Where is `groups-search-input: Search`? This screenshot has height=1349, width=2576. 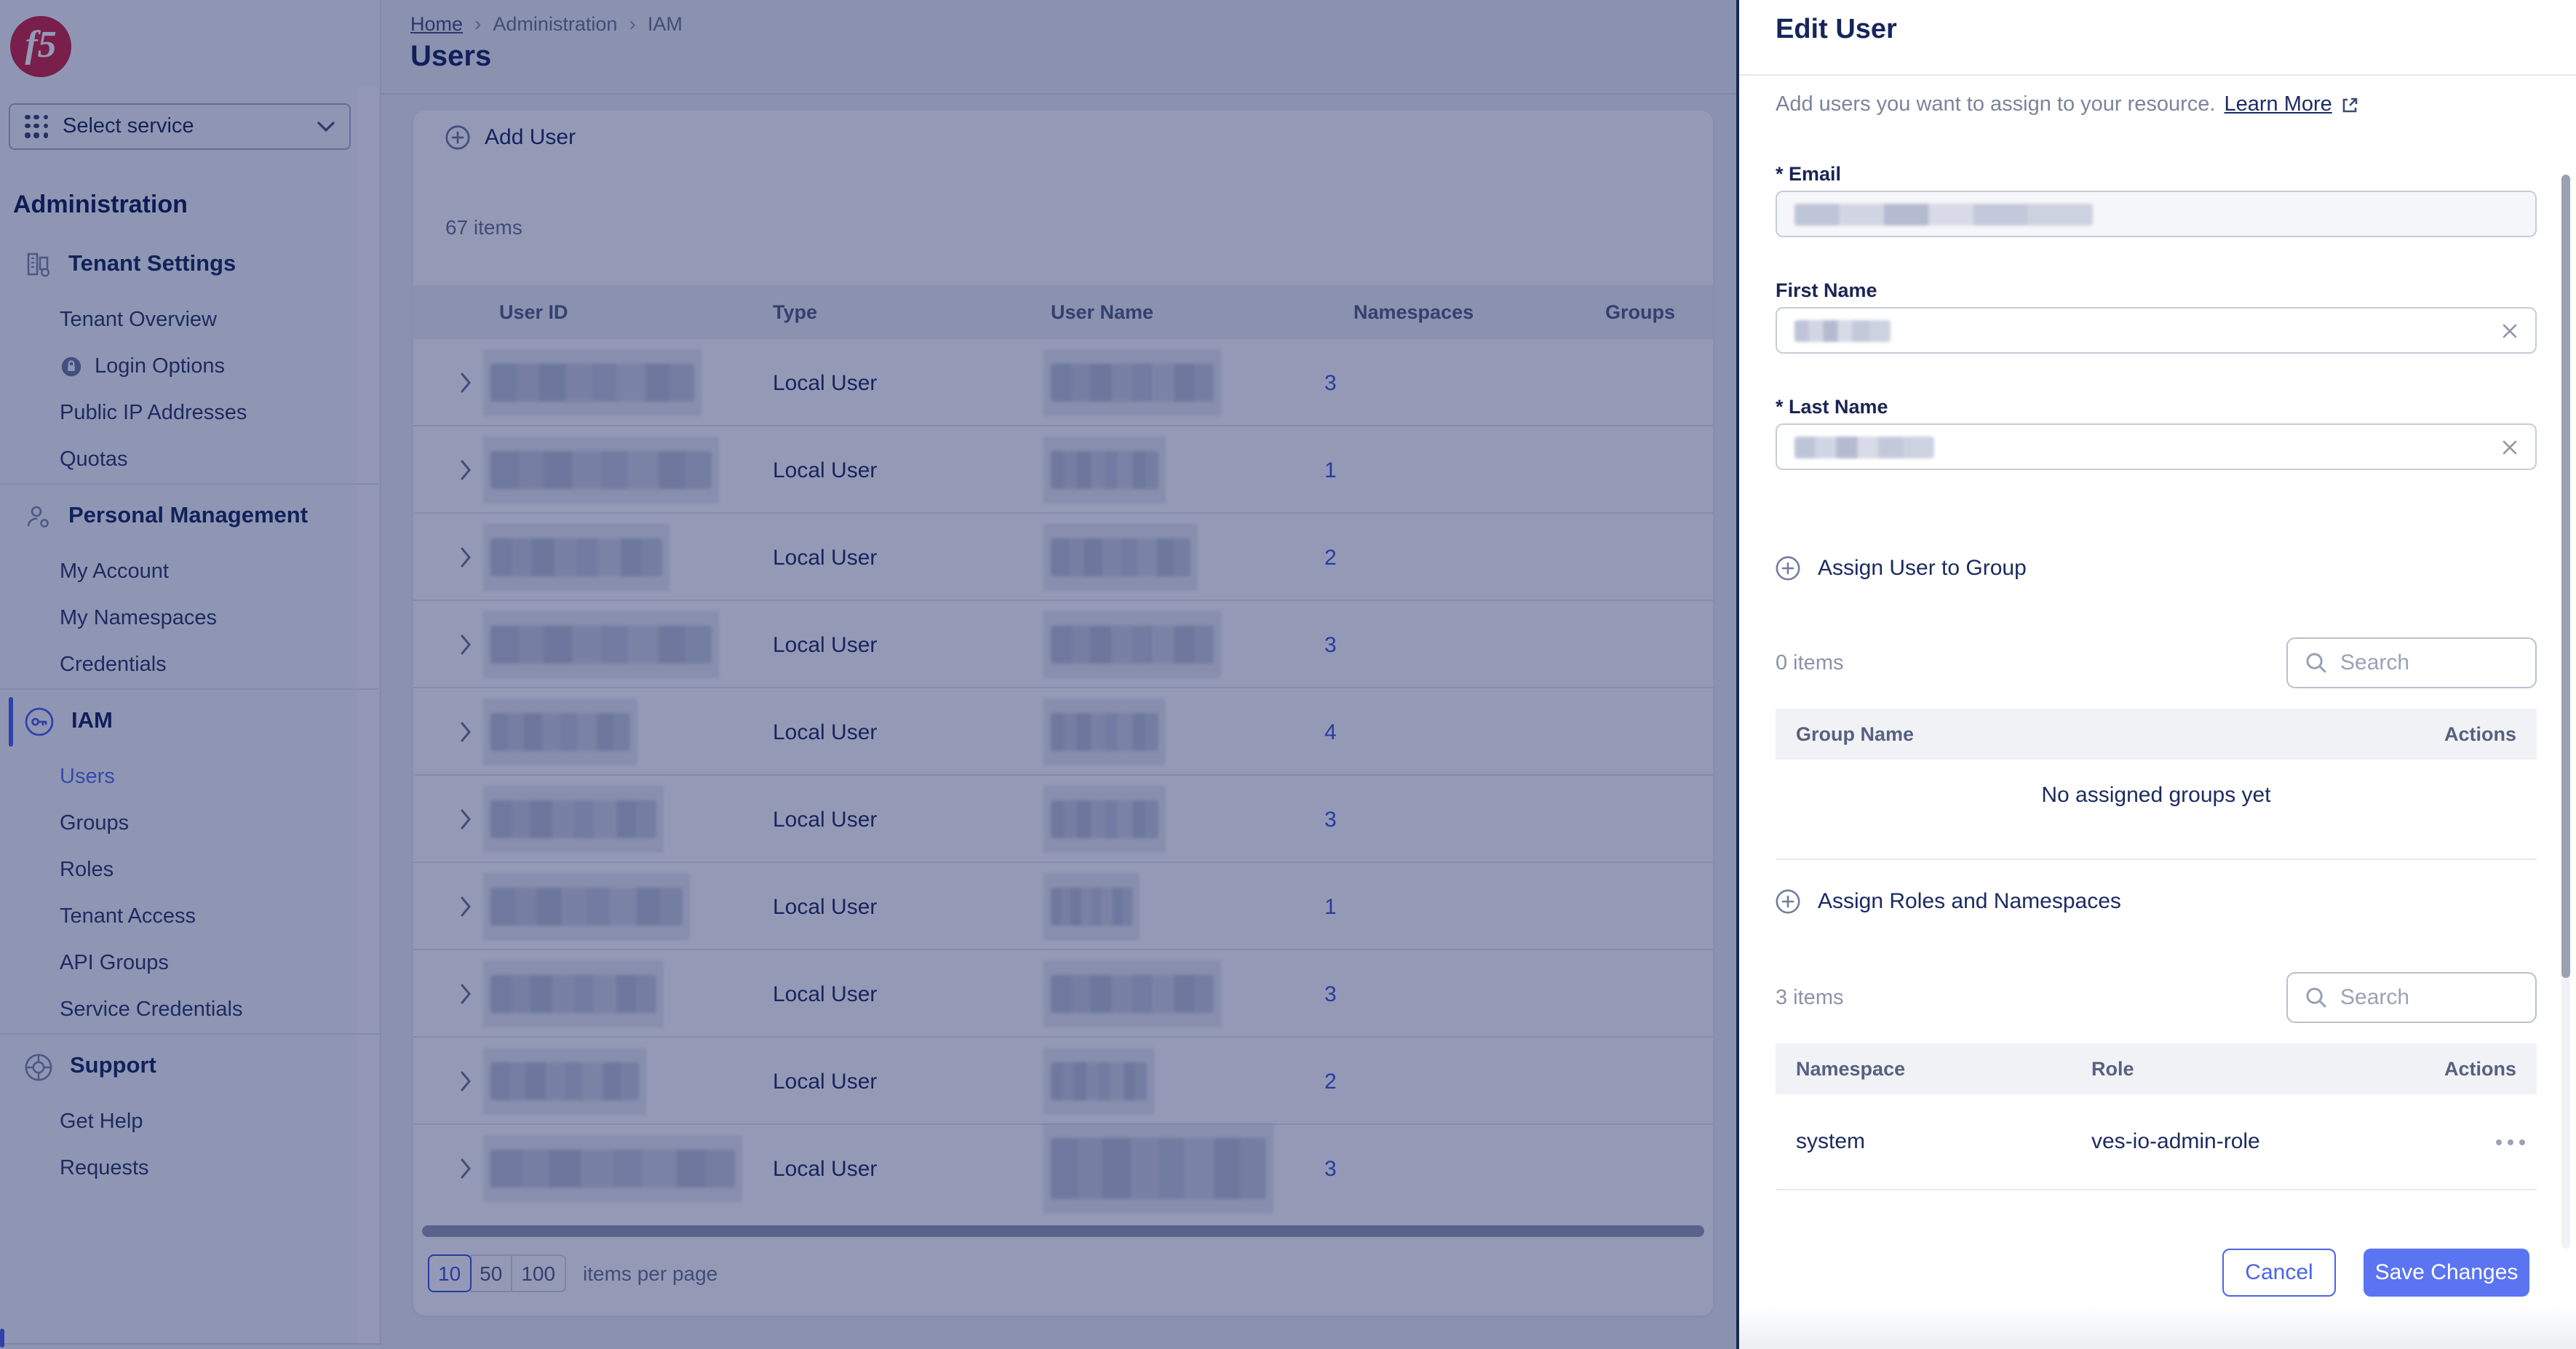 groups-search-input: Search is located at coordinates (2411, 663).